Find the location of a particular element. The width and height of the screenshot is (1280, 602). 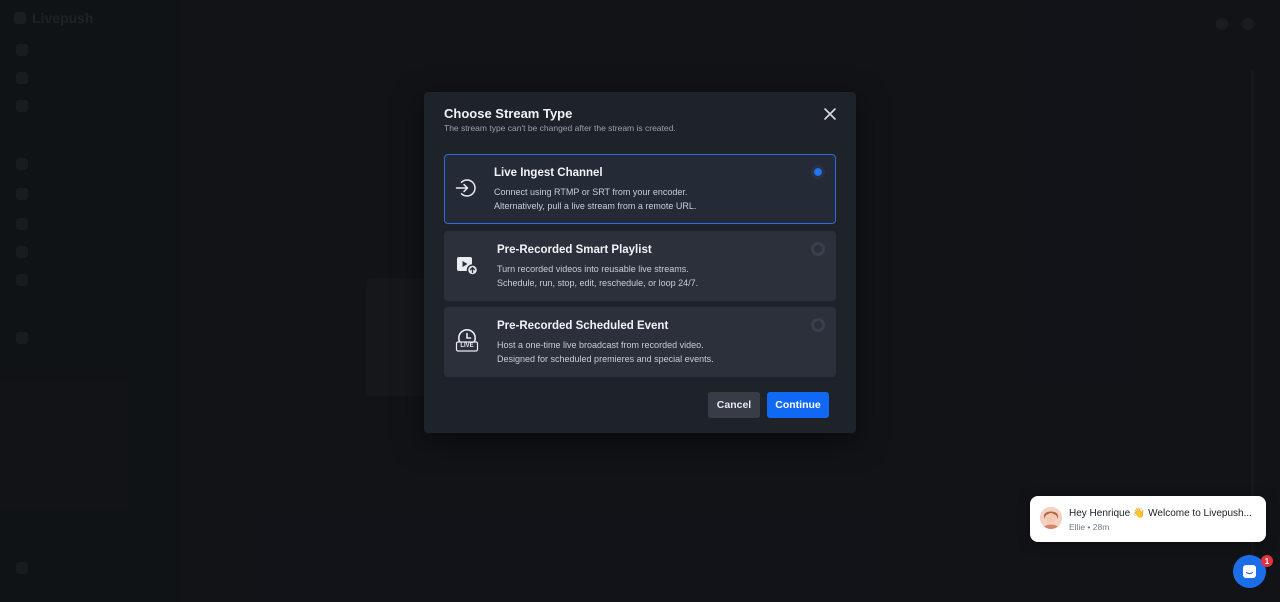

option-title: Pre-Recorded Scheduled Event is located at coordinates (583, 326).